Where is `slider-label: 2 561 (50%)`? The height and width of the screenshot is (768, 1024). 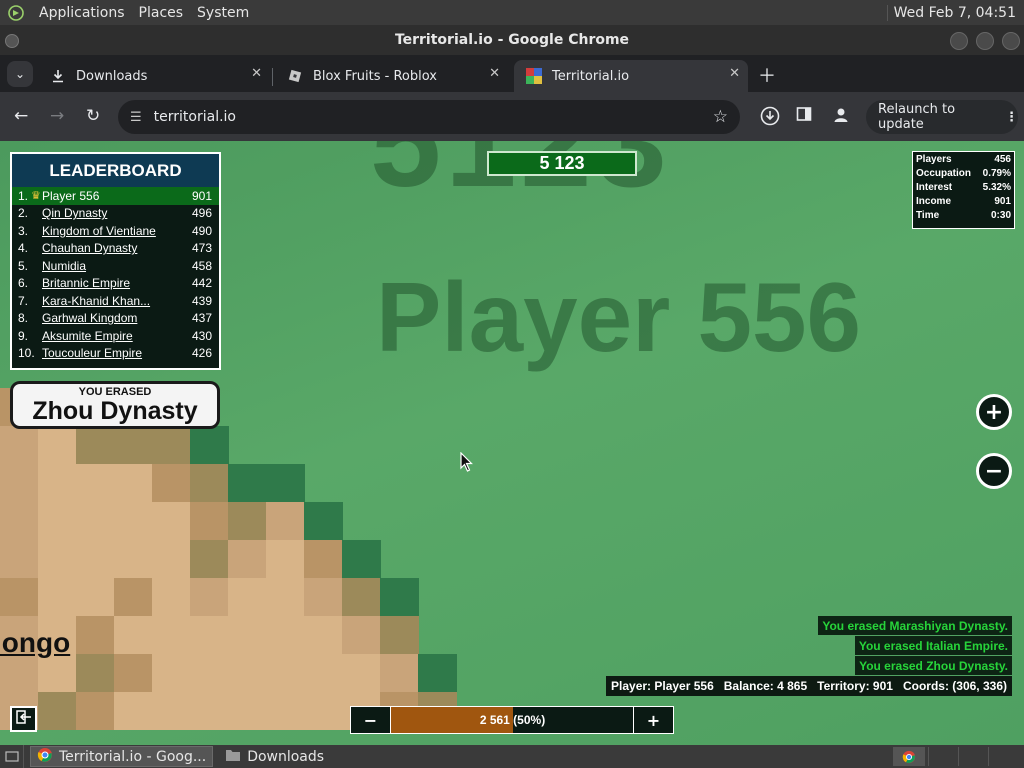
slider-label: 2 561 (50%) is located at coordinates (512, 720).